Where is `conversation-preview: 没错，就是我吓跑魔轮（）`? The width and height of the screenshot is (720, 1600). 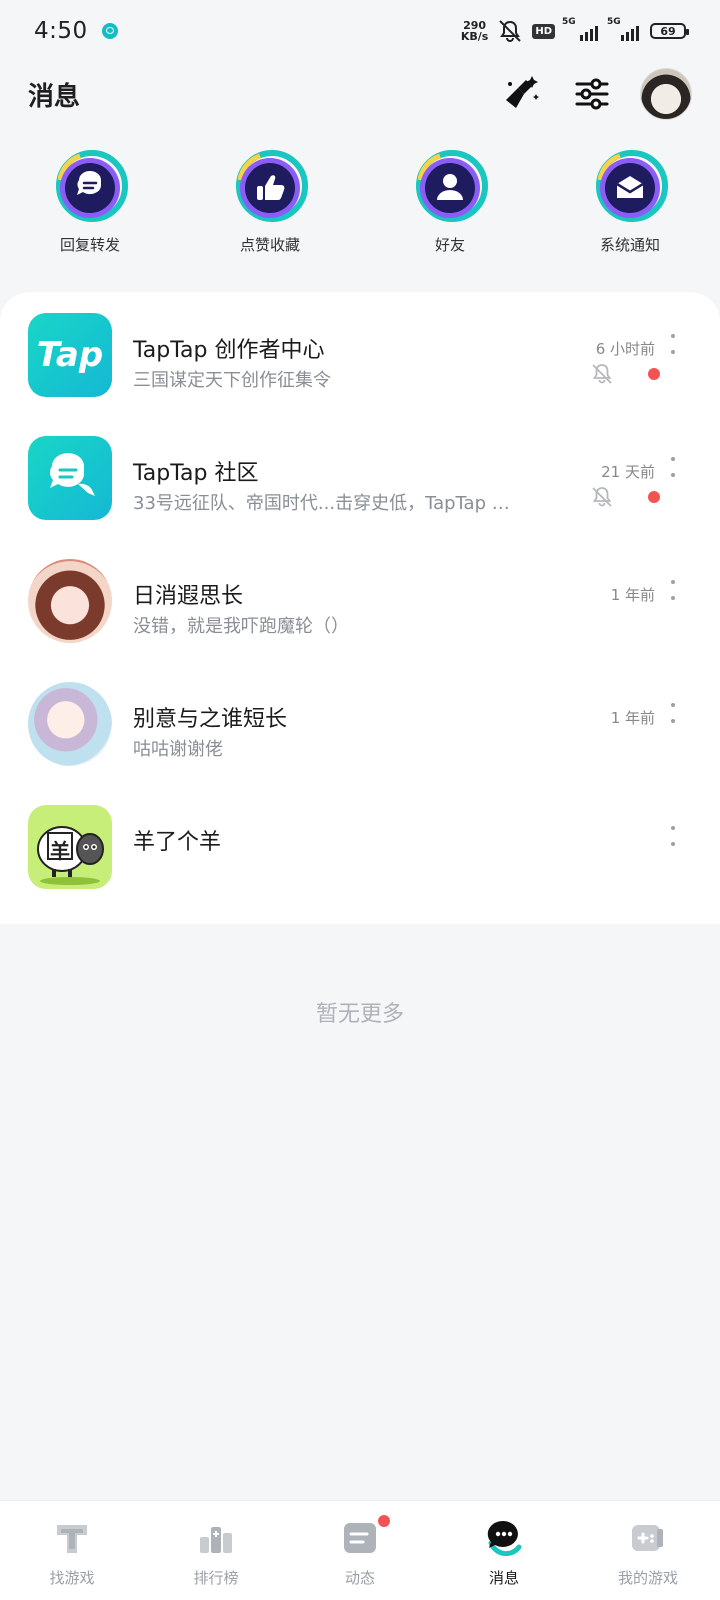 conversation-preview: 没错，就是我吓跑魔轮（） is located at coordinates (241, 626).